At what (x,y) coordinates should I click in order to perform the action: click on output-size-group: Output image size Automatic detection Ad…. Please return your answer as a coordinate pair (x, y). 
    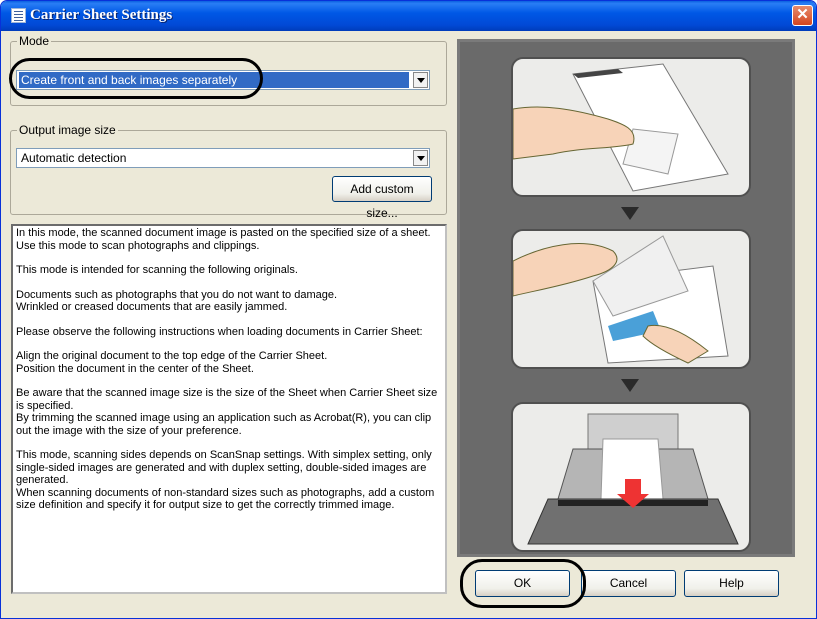
    Looking at the image, I should click on (228, 171).